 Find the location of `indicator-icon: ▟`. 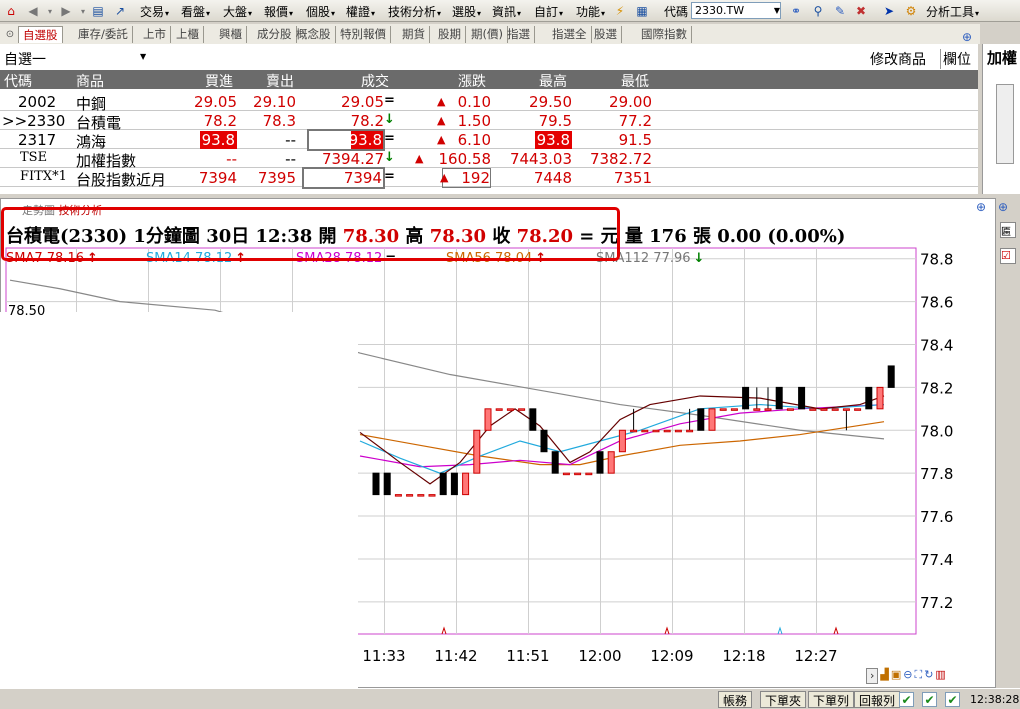

indicator-icon: ▟ is located at coordinates (884, 676).